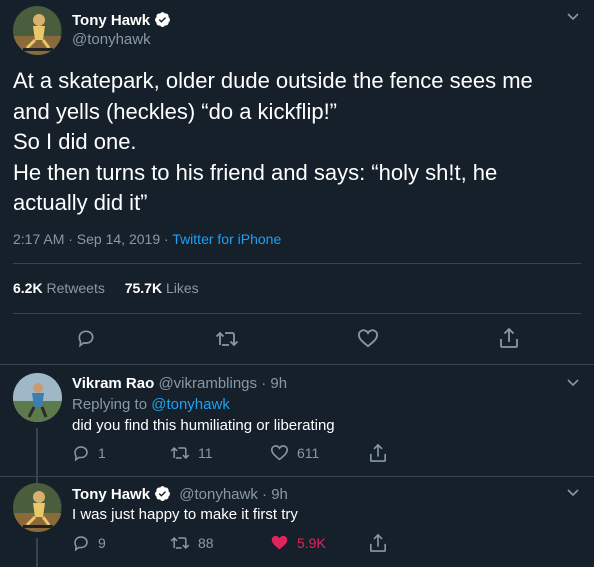  What do you see at coordinates (190, 404) in the screenshot?
I see `replying-to-link: @tonyhawk` at bounding box center [190, 404].